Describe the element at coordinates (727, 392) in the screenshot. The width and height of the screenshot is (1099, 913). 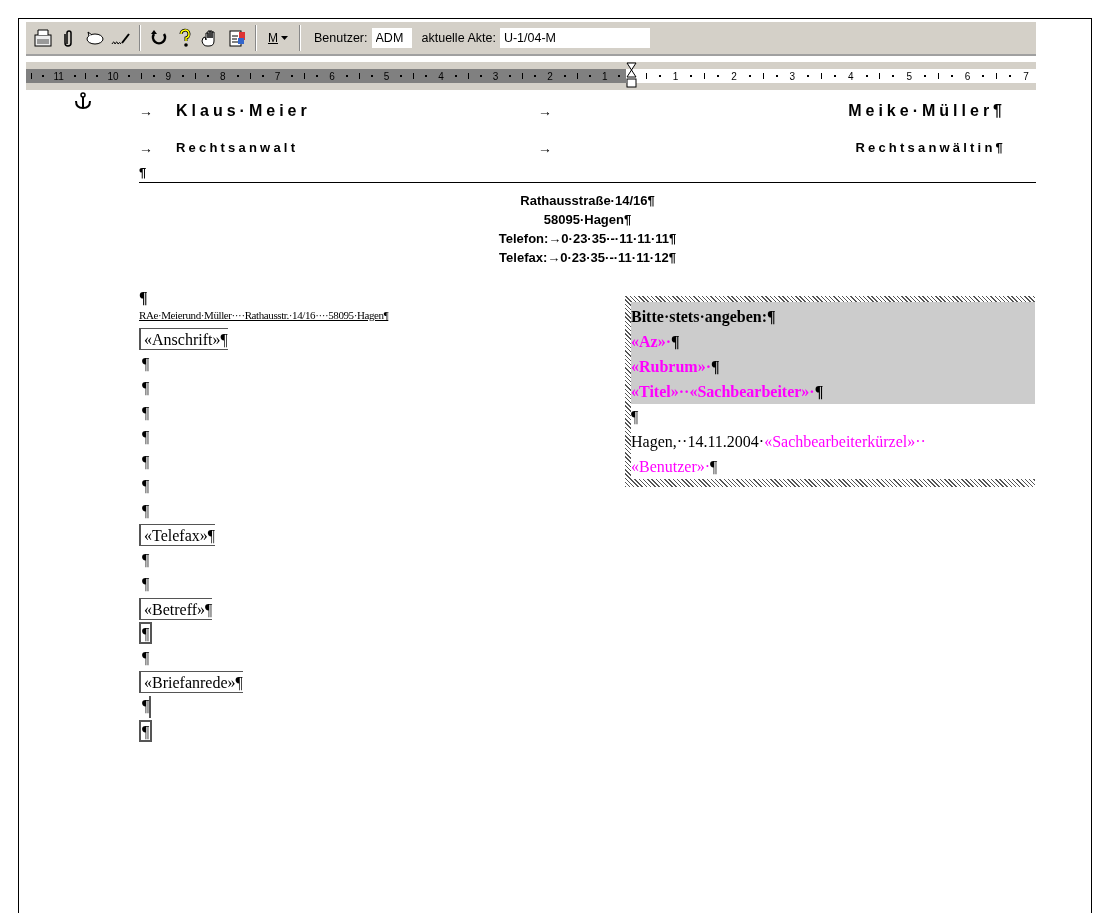
I see `text-line: «Titel»··«Sachbearbeiter»·¶` at that location.